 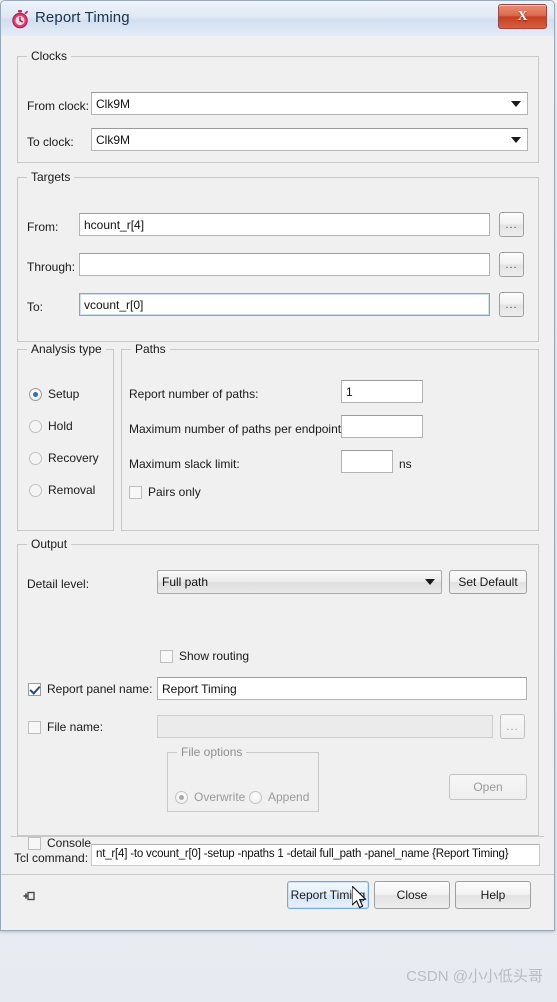 I want to click on to-clock-combo: Clk9M, so click(x=309, y=139).